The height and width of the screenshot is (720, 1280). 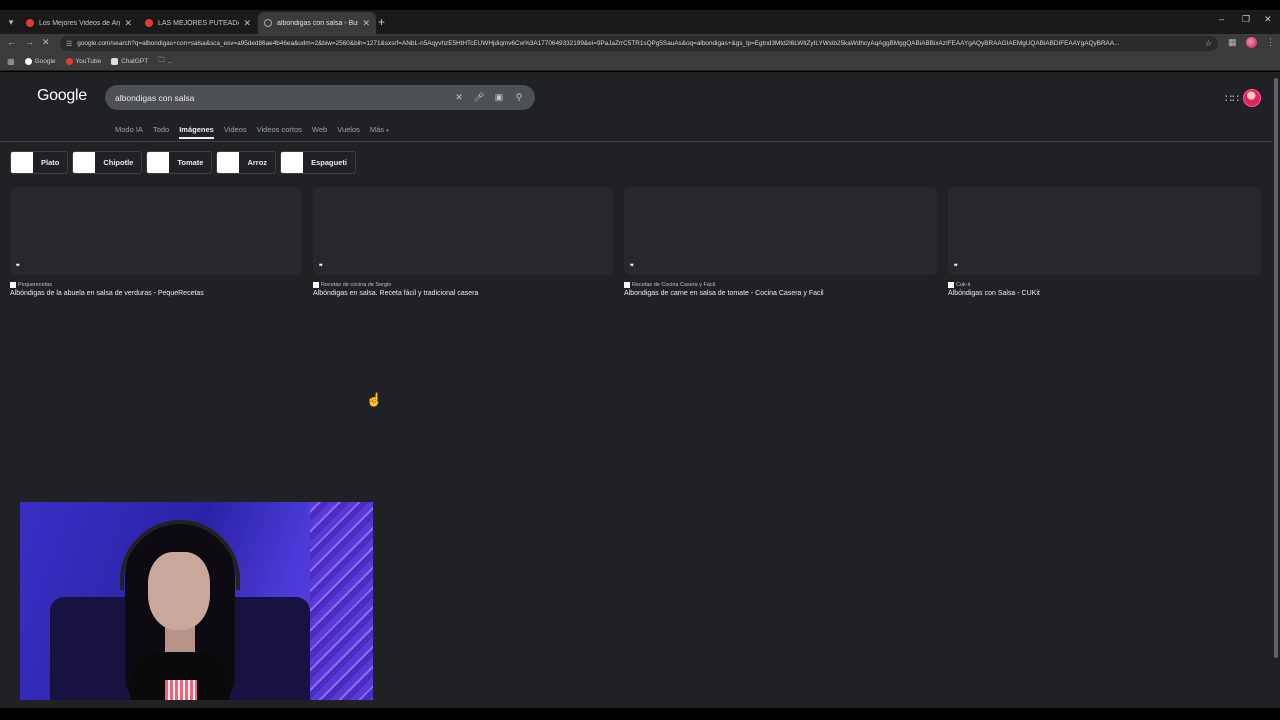 What do you see at coordinates (129, 61) in the screenshot?
I see `bookmark-chatgpt: ChatGPT` at bounding box center [129, 61].